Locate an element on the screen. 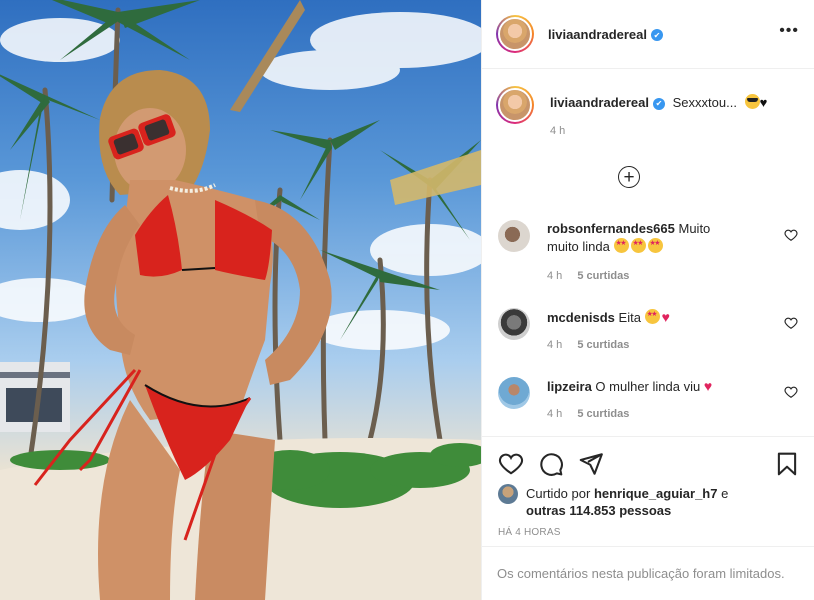  author-username: liviaandradereal ✔ is located at coordinates (605, 34).